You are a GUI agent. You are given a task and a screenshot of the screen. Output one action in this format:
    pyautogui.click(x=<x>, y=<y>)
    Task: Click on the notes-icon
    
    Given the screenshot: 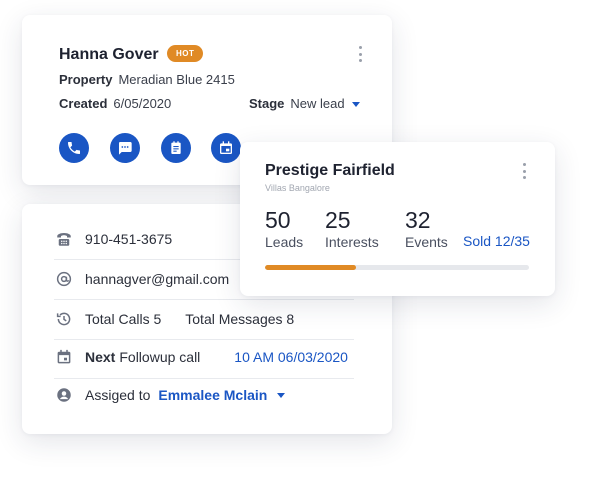 What is the action you would take?
    pyautogui.click(x=176, y=147)
    